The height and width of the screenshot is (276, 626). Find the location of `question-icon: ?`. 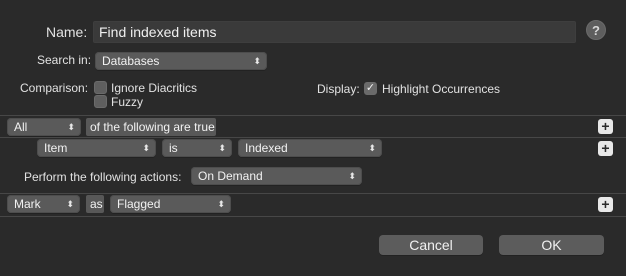

question-icon: ? is located at coordinates (596, 30).